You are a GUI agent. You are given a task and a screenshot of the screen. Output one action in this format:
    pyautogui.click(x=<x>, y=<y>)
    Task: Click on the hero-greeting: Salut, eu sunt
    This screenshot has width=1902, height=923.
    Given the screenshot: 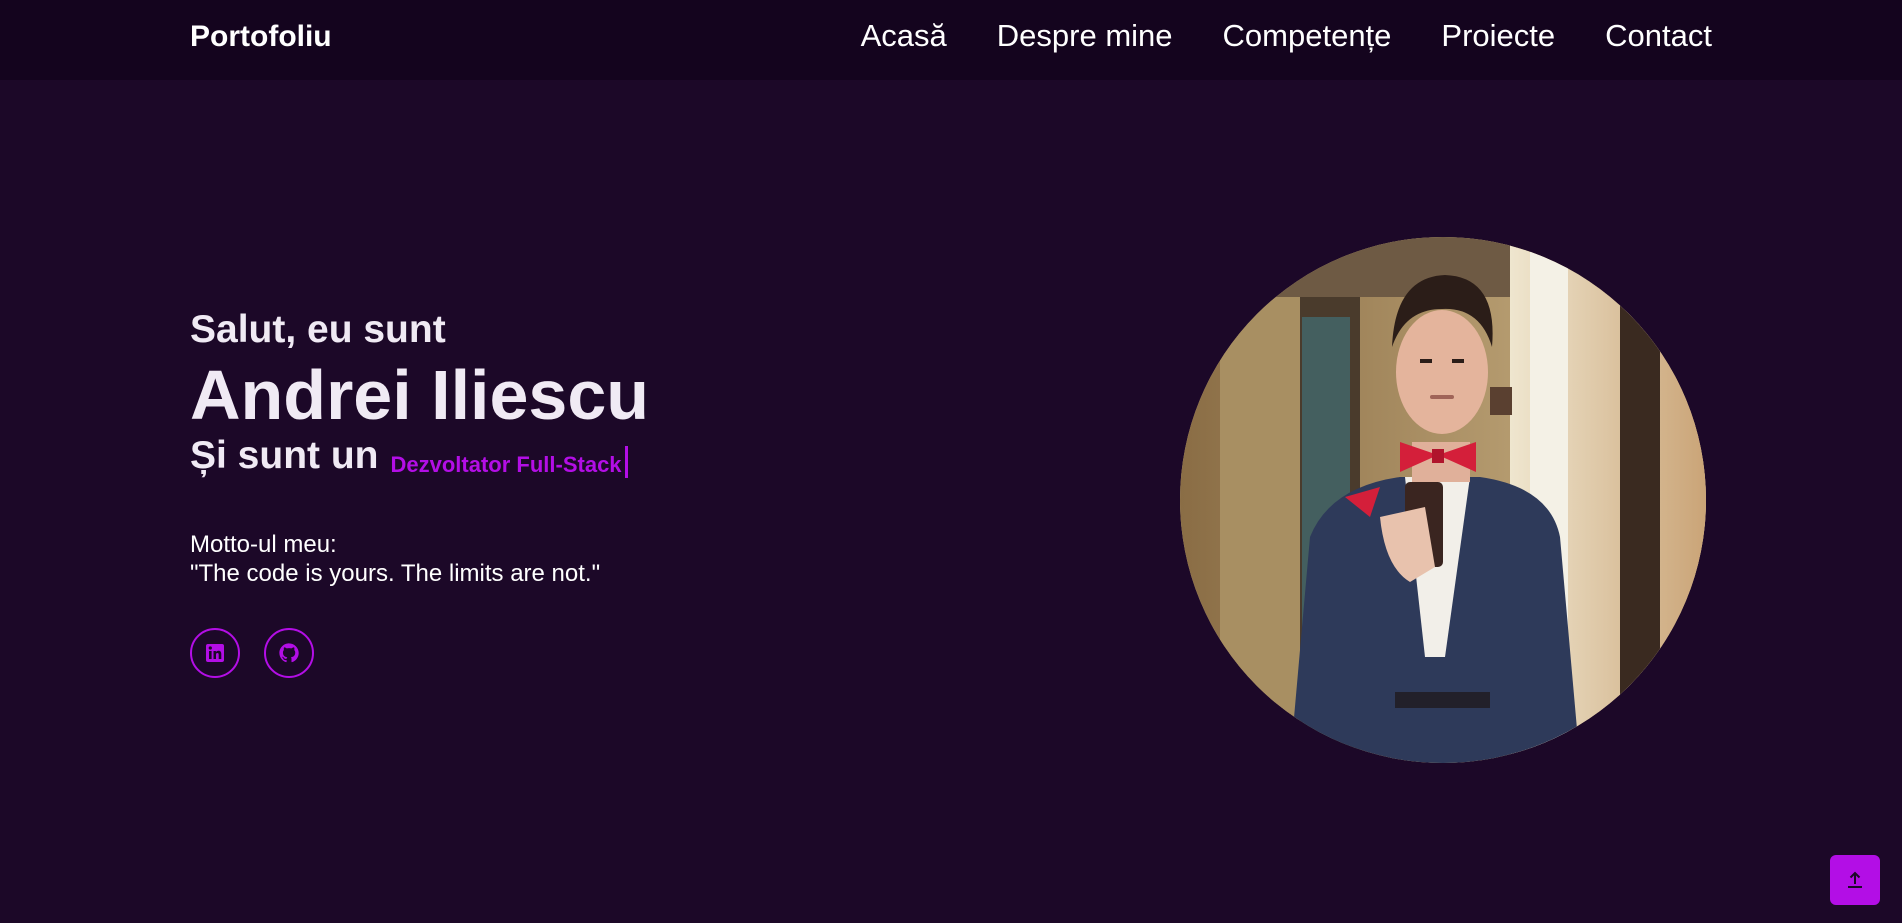 What is the action you would take?
    pyautogui.click(x=318, y=329)
    